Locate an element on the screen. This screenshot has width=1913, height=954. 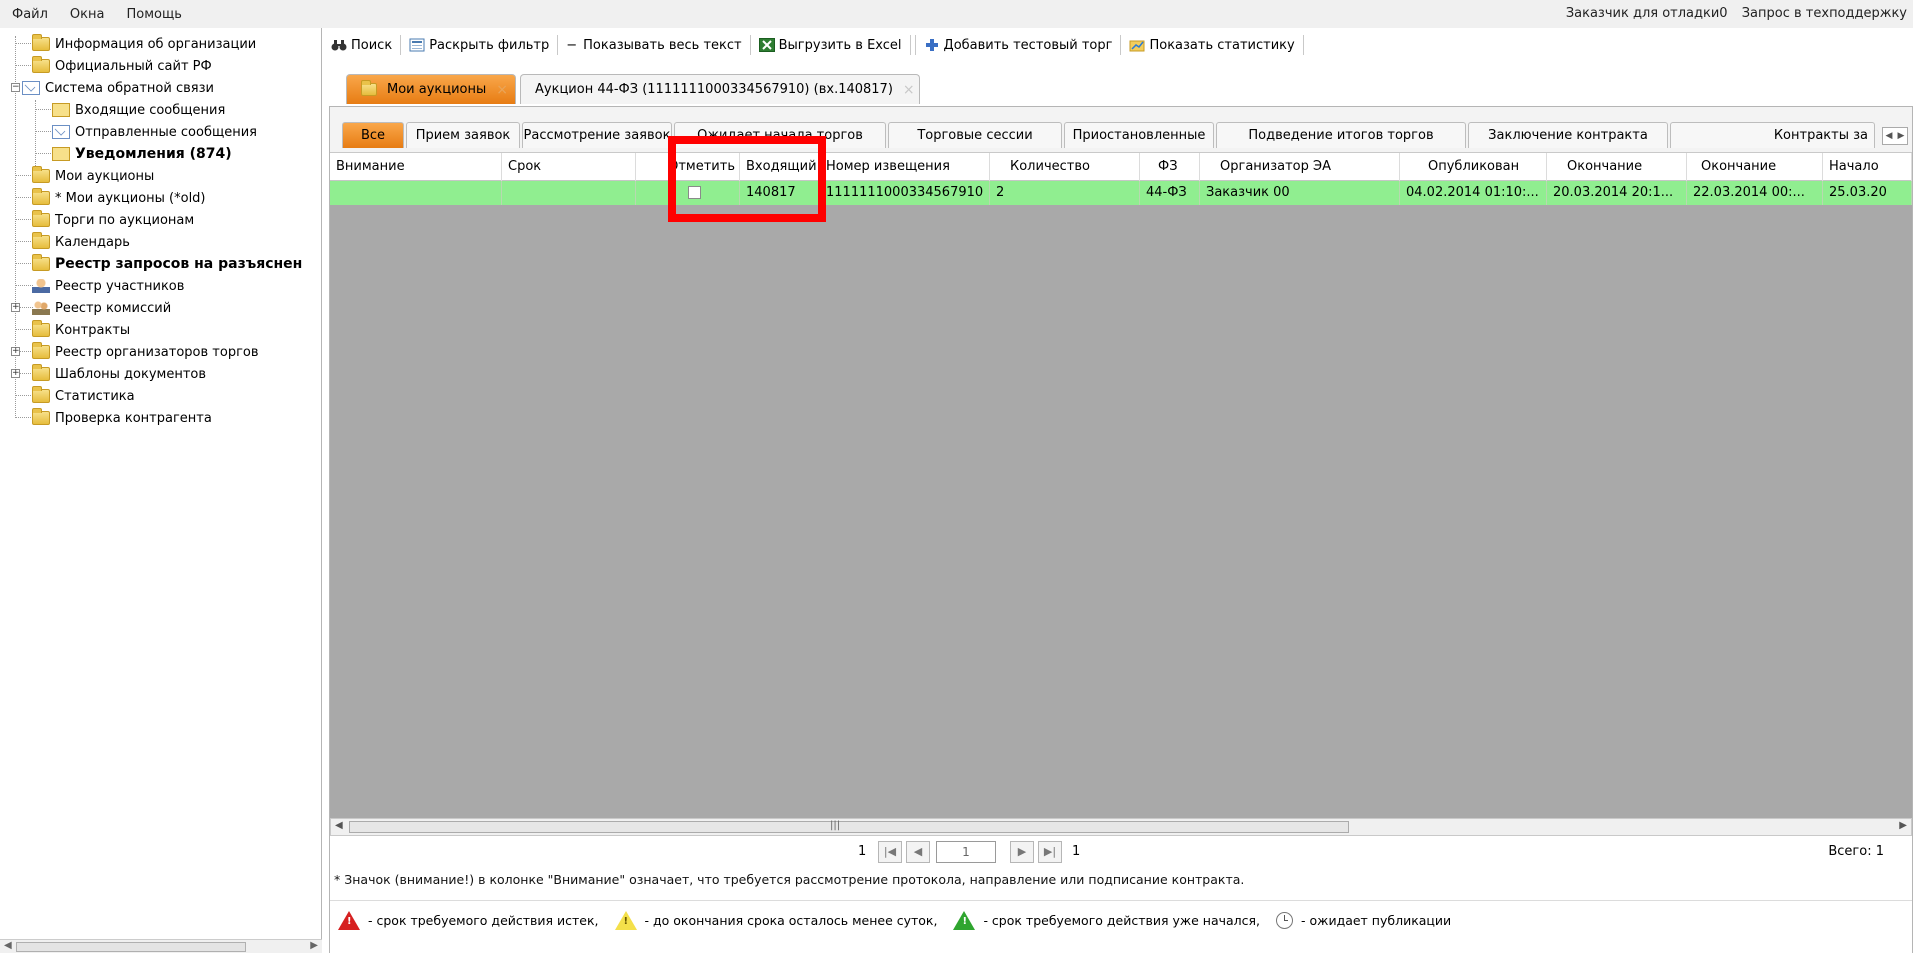
column-header: Начало is located at coordinates (1867, 167).